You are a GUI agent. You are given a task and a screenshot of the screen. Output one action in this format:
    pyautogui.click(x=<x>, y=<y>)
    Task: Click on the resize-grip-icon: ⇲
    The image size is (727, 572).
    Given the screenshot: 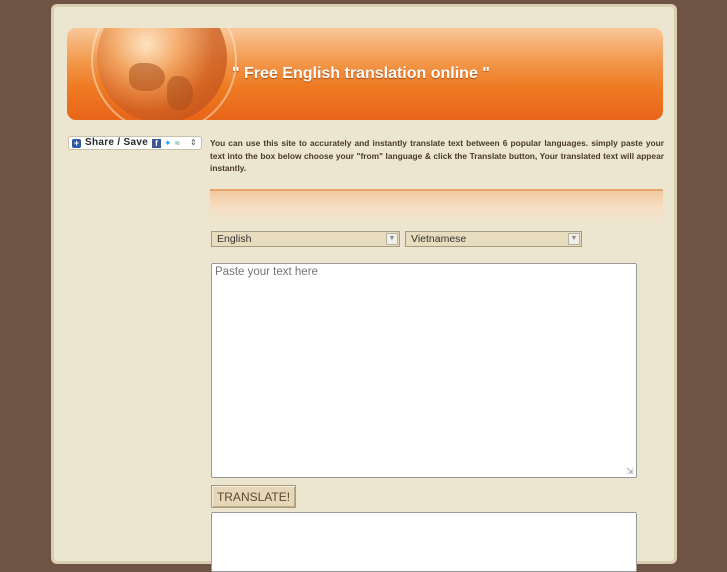 What is the action you would take?
    pyautogui.click(x=630, y=471)
    